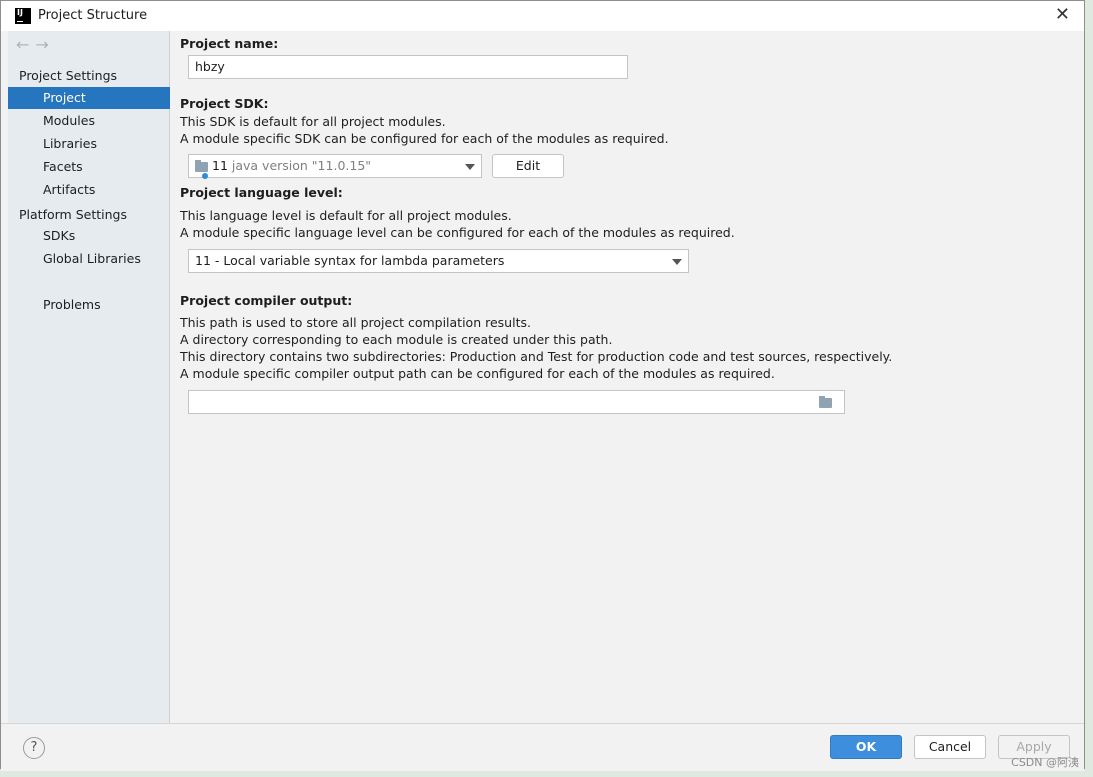 This screenshot has width=1093, height=777. I want to click on sidebar-item-problems: Problems, so click(89, 305).